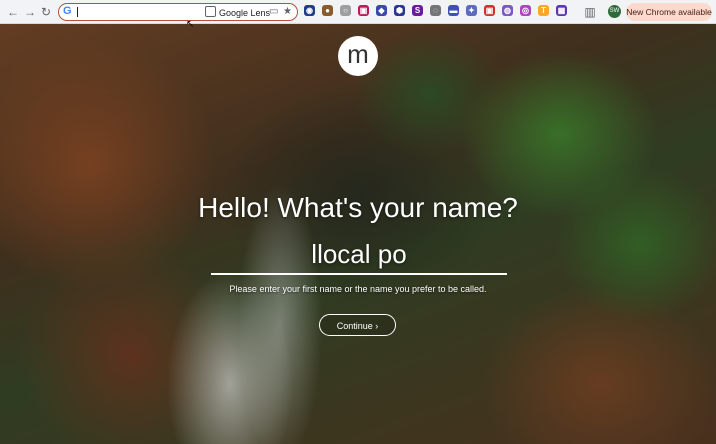 The image size is (716, 444). Describe the element at coordinates (363, 10) in the screenshot. I see `extension-4-icon: ▣` at that location.